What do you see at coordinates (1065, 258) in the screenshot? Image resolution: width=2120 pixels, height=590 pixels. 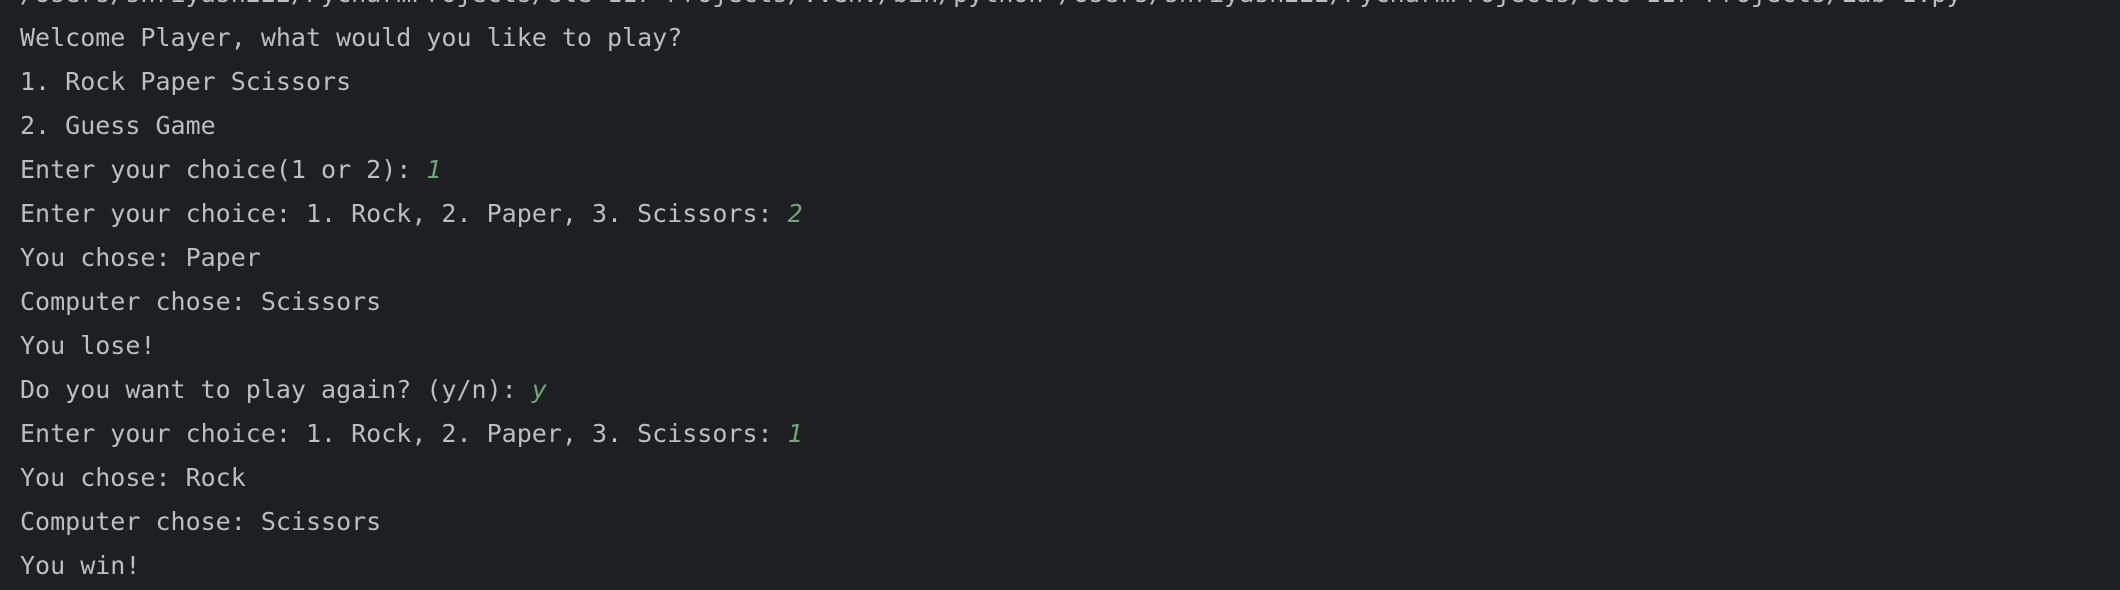 I see `console-line: You chose: Paper` at bounding box center [1065, 258].